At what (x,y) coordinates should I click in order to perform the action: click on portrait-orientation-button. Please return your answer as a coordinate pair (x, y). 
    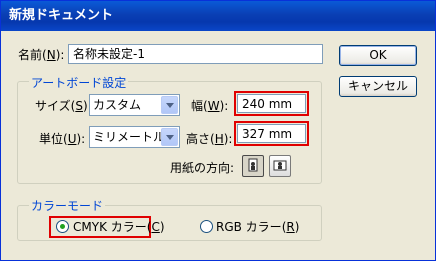
    Looking at the image, I should click on (253, 166).